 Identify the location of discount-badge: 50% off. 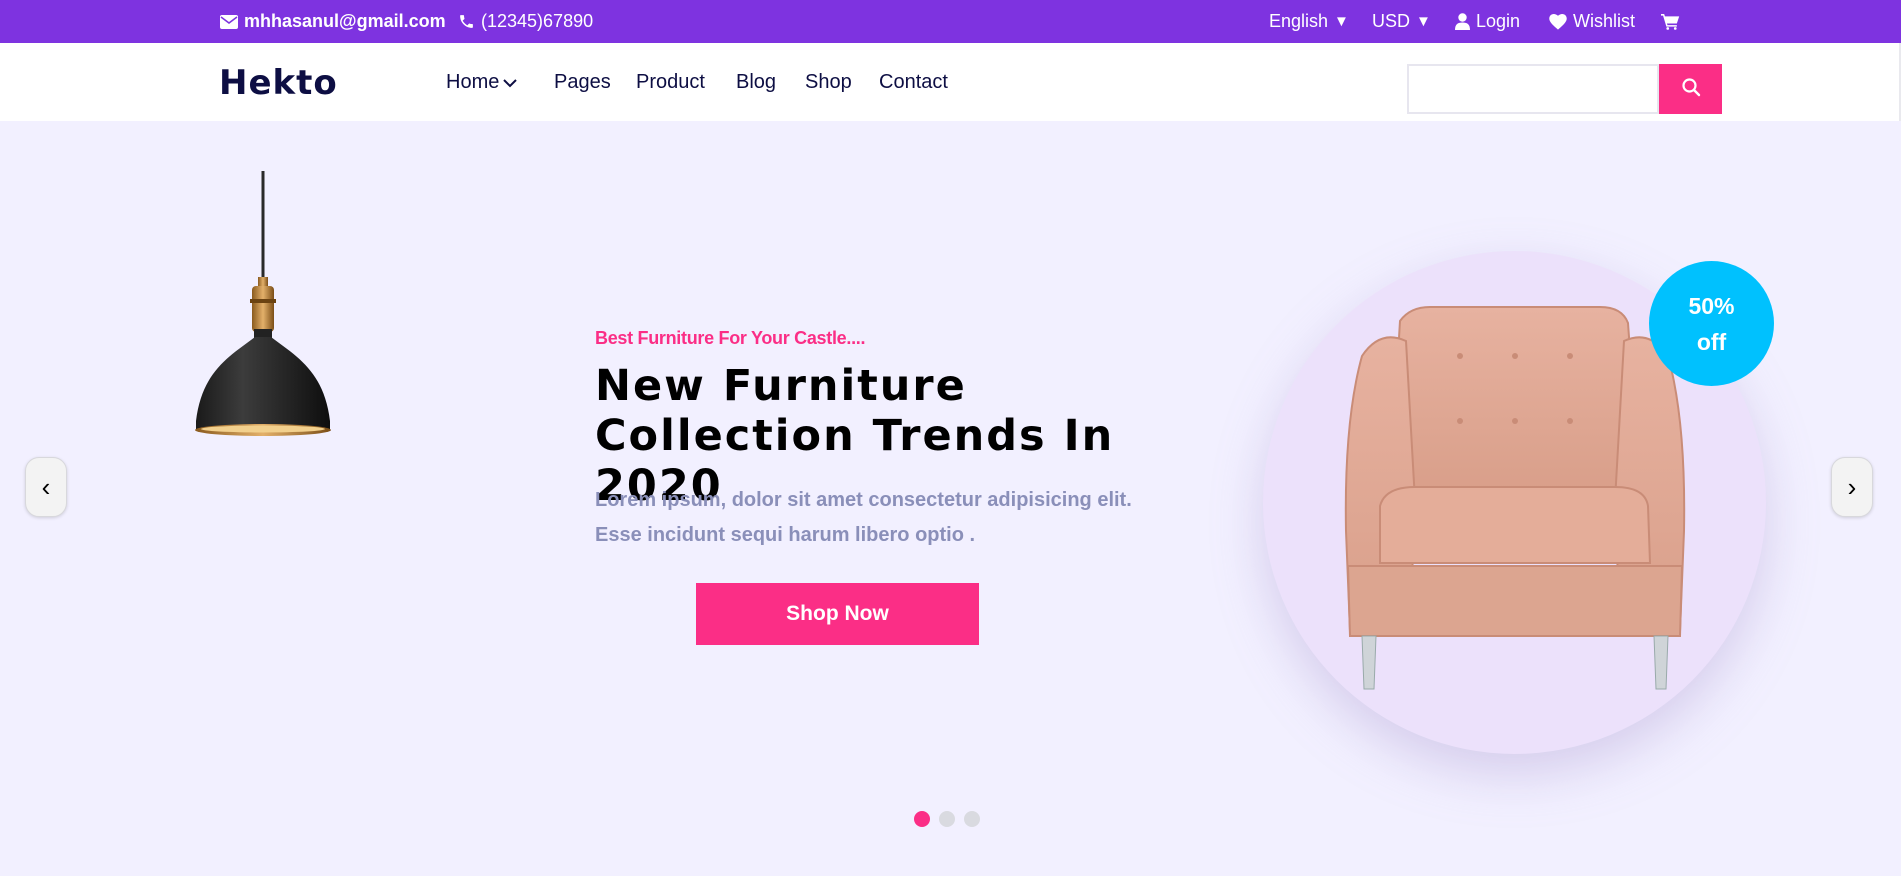
(1711, 323).